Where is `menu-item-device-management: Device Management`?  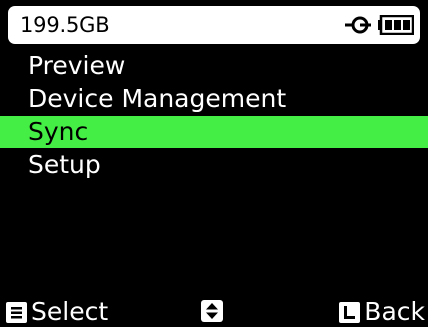 menu-item-device-management: Device Management is located at coordinates (214, 99).